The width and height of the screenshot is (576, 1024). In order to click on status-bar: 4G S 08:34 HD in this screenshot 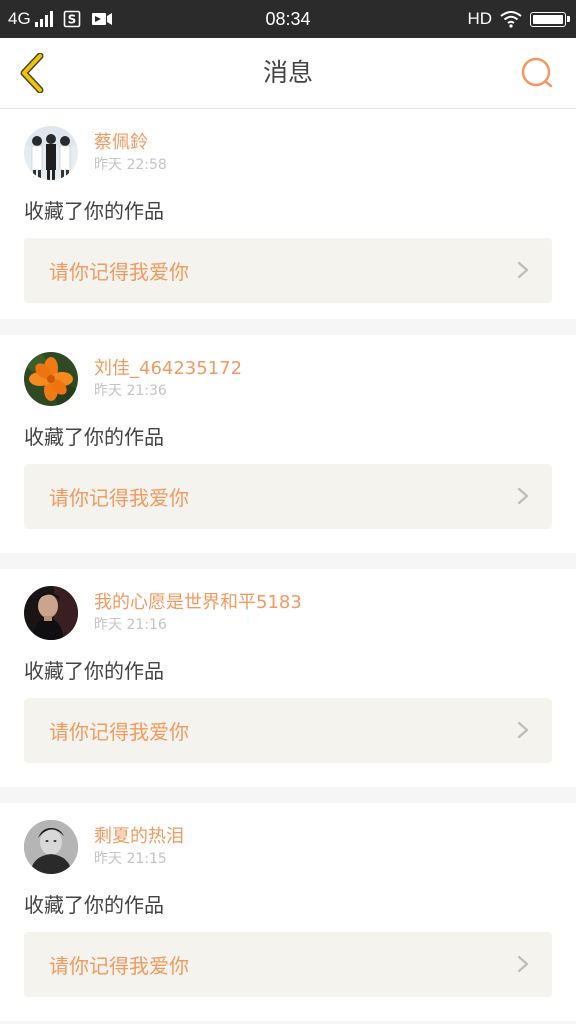, I will do `click(288, 19)`.